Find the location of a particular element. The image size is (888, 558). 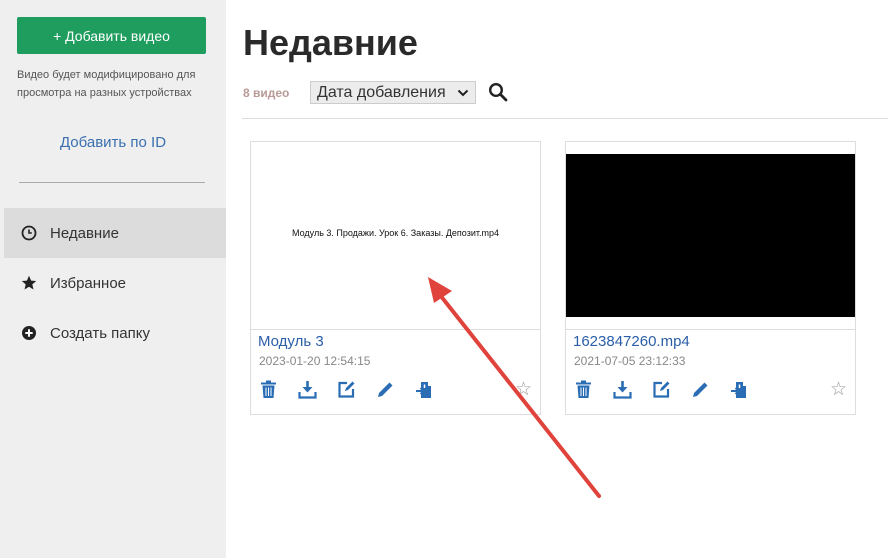

sidebar-item-recent: Недавние is located at coordinates (115, 233).